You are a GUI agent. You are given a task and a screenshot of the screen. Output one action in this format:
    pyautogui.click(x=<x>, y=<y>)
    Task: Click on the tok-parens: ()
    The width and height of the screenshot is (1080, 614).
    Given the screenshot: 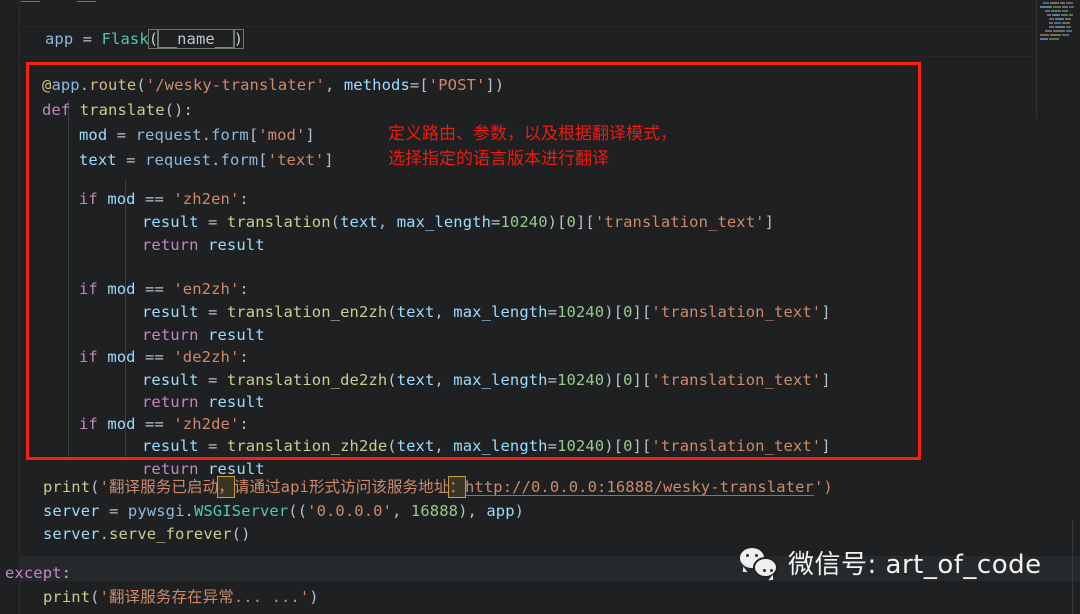 What is the action you would take?
    pyautogui.click(x=241, y=534)
    